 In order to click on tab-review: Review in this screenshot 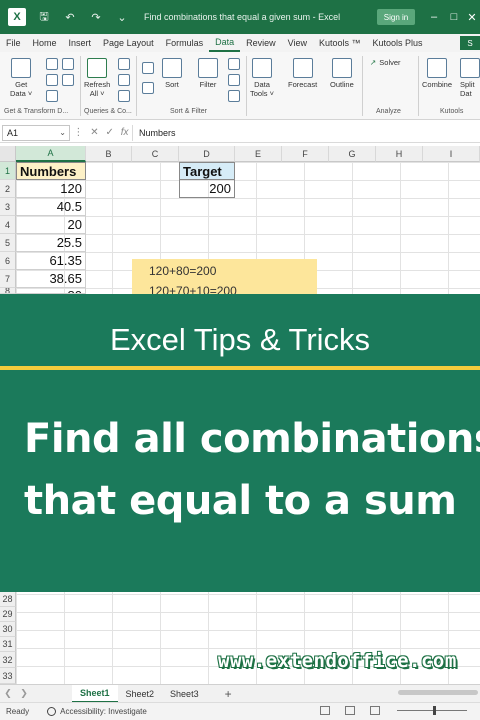, I will do `click(261, 43)`.